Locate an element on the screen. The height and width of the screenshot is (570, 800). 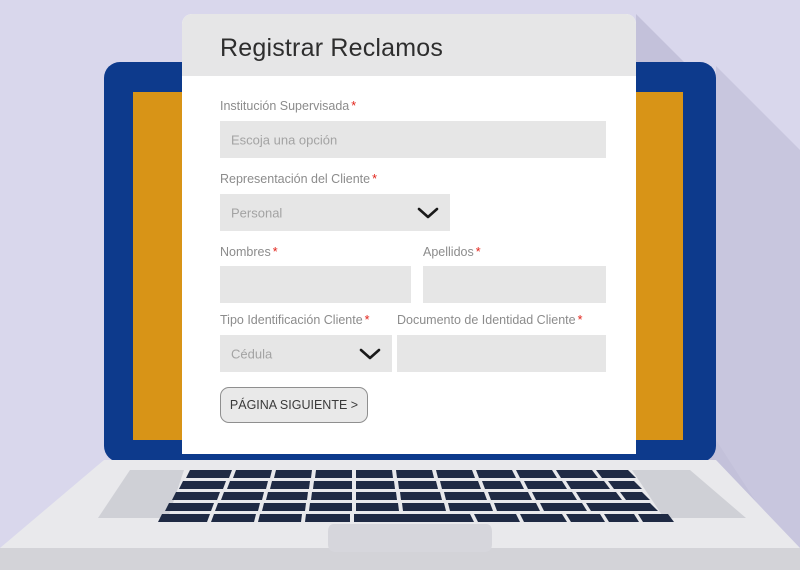
tipo-identificacion-select: Cédula is located at coordinates (306, 353).